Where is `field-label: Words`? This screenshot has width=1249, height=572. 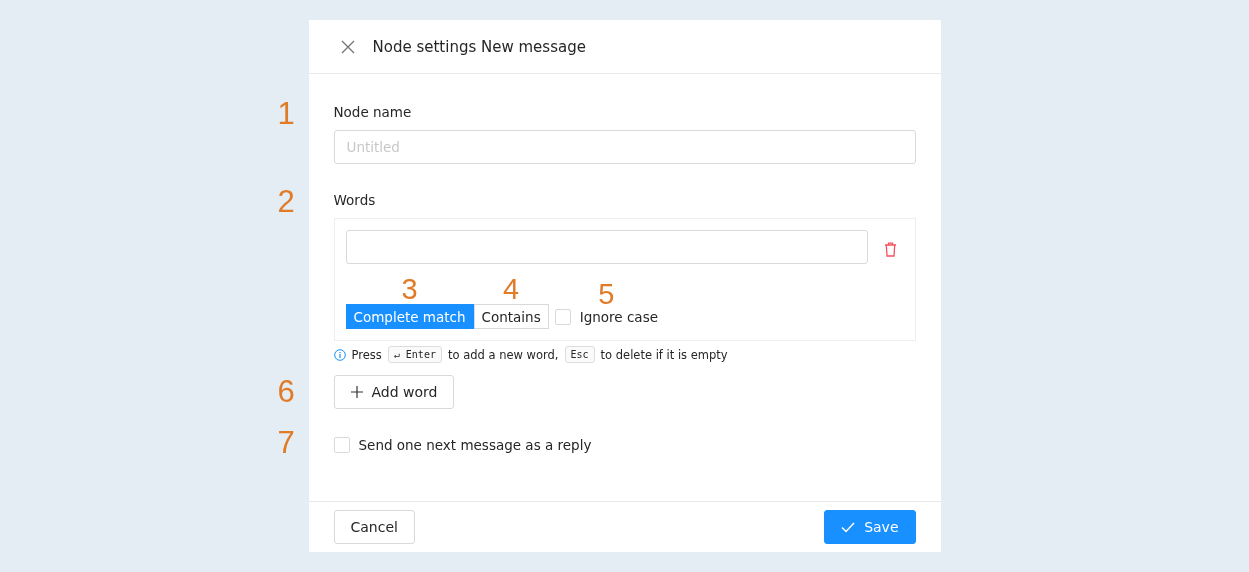 field-label: Words is located at coordinates (354, 200).